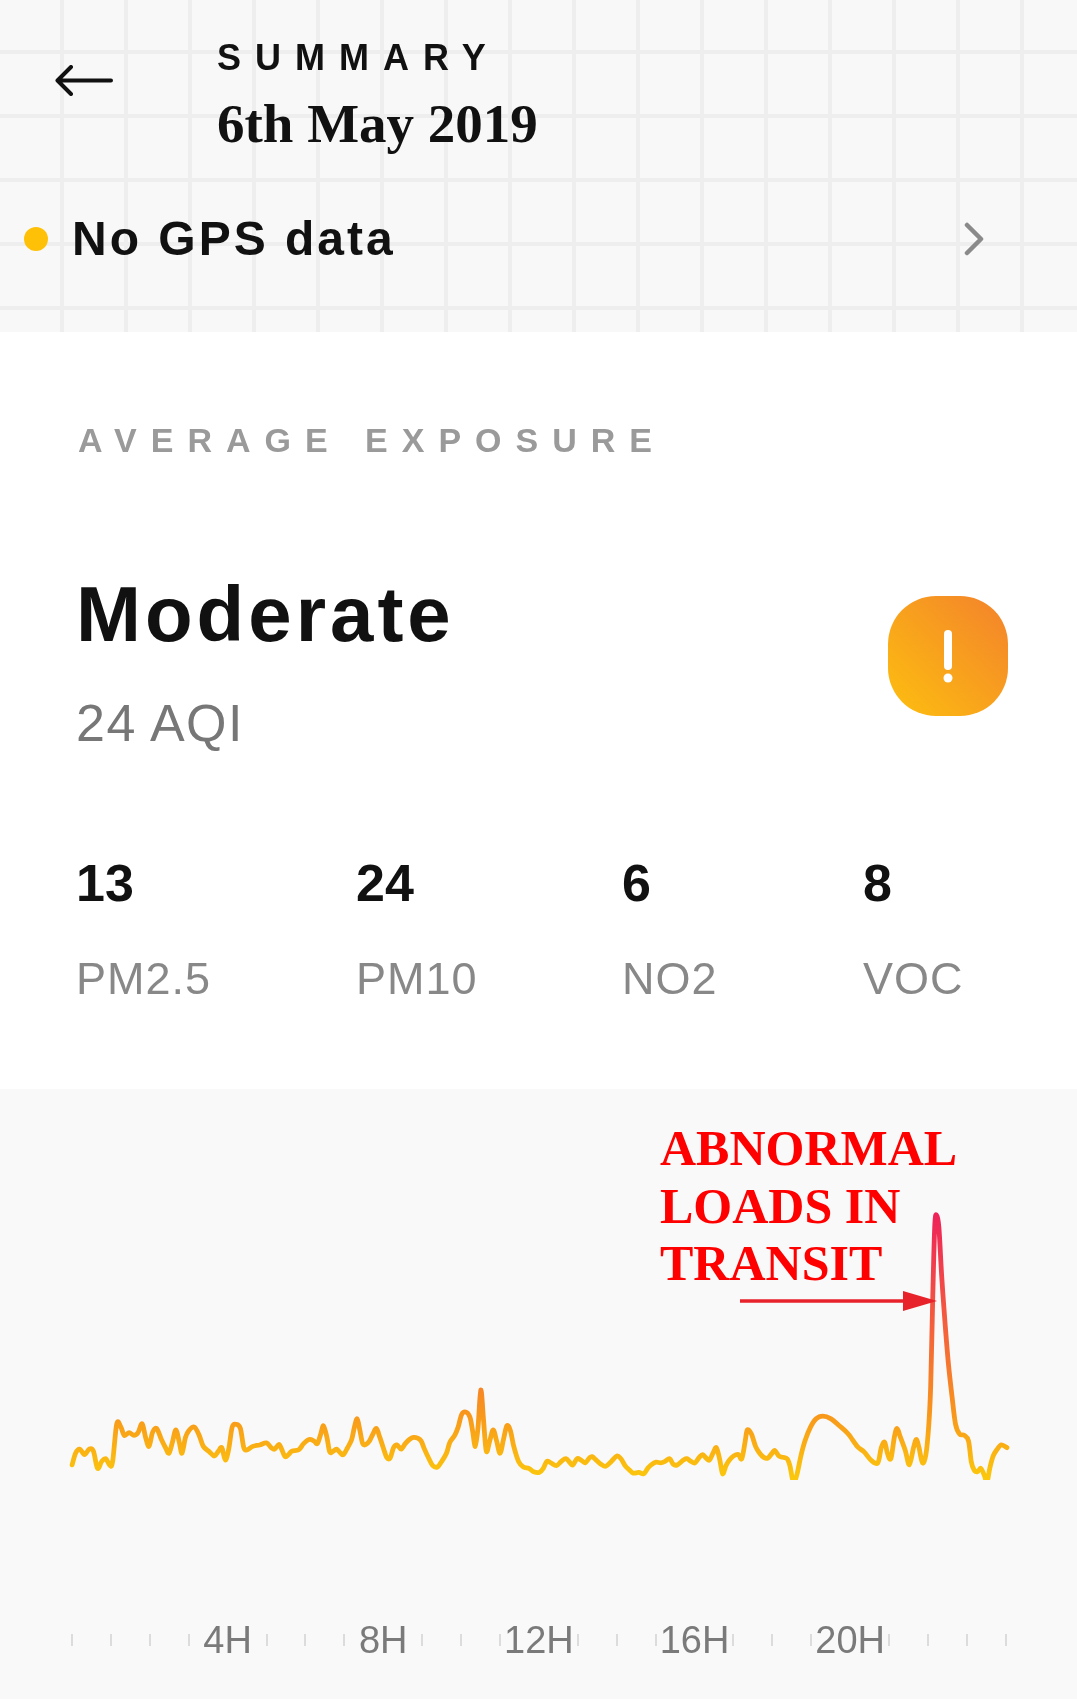 Image resolution: width=1077 pixels, height=1699 pixels. I want to click on pollutant-value: 6, so click(636, 883).